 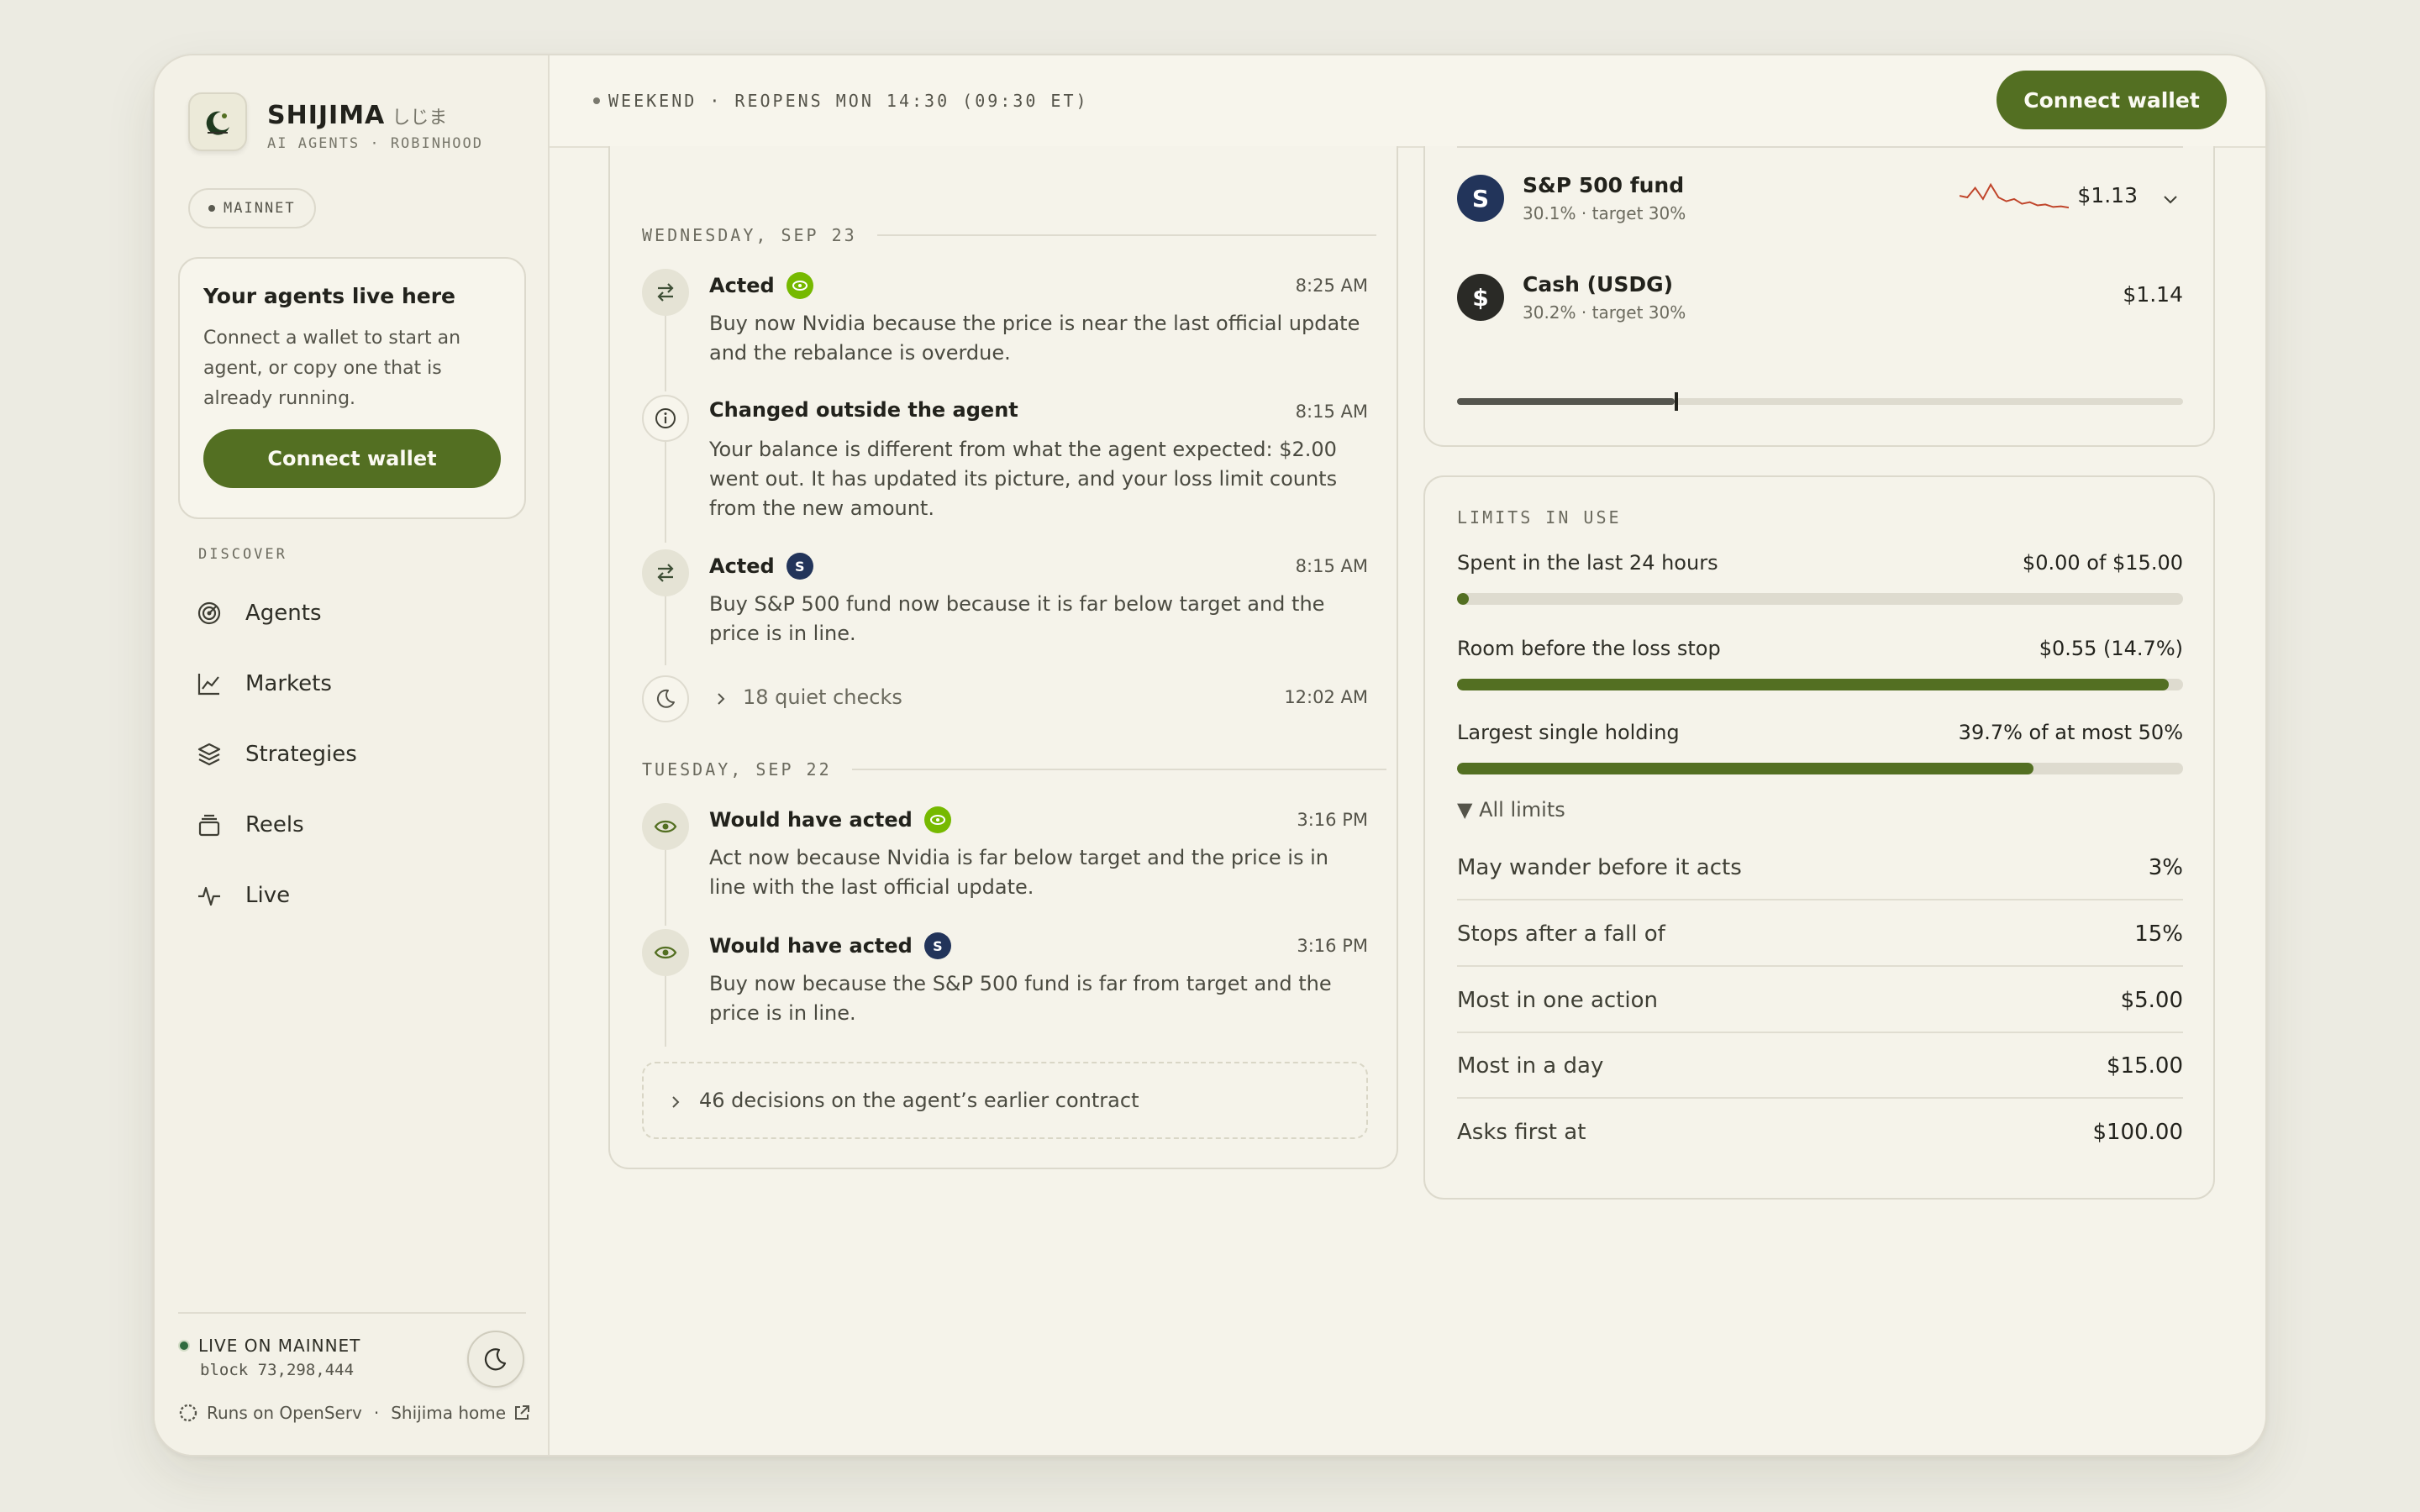 What do you see at coordinates (522, 1413) in the screenshot?
I see `external-link-icon` at bounding box center [522, 1413].